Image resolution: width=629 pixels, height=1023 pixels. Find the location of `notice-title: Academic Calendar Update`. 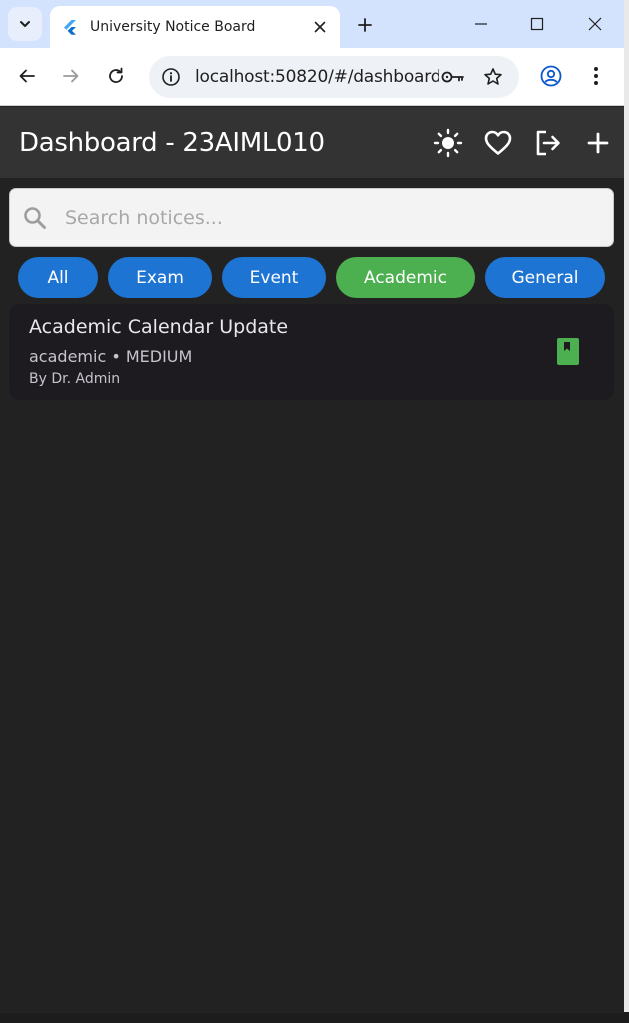

notice-title: Academic Calendar Update is located at coordinates (159, 327).